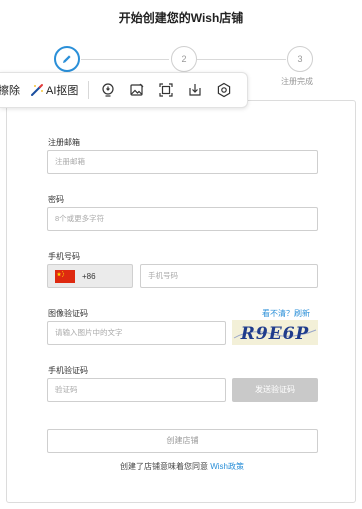 The width and height of the screenshot is (362, 509). What do you see at coordinates (68, 370) in the screenshot?
I see `sms-code-label: 手机验证码` at bounding box center [68, 370].